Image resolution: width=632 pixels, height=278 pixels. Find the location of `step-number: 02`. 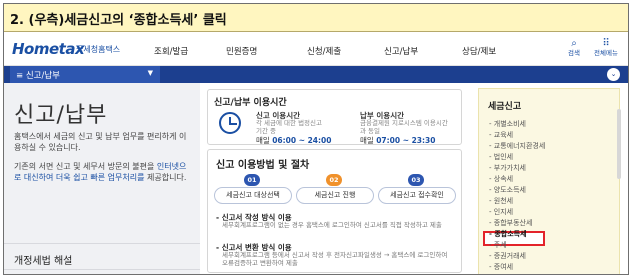

step-number: 02 is located at coordinates (334, 180).